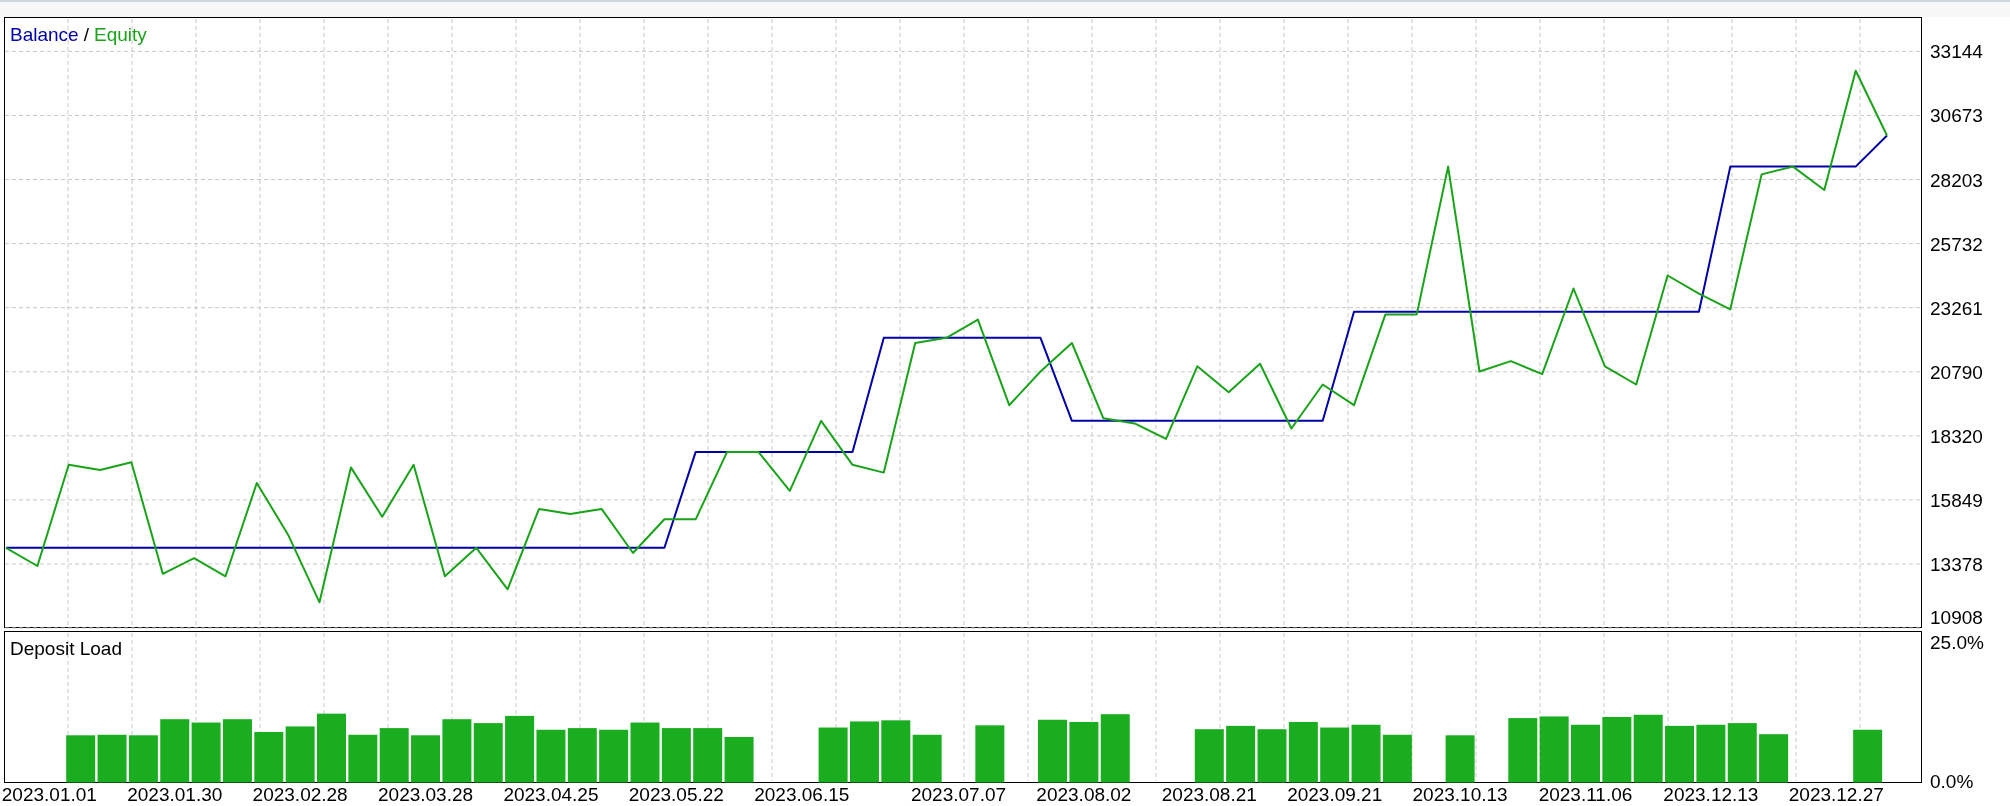 The image size is (2010, 806). I want to click on date-label: 2023.10.13, so click(1460, 794).